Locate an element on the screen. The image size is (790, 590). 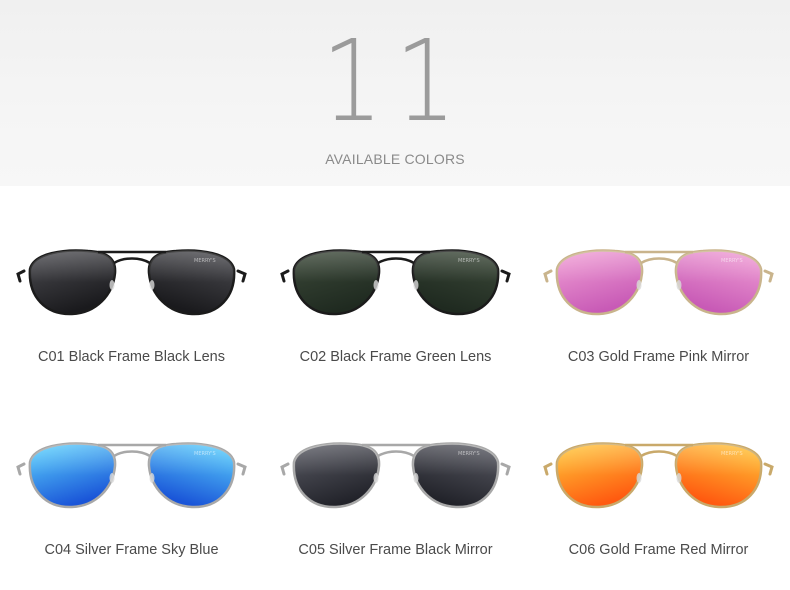
subtitle: AVAILABLE COLORS is located at coordinates (395, 159).